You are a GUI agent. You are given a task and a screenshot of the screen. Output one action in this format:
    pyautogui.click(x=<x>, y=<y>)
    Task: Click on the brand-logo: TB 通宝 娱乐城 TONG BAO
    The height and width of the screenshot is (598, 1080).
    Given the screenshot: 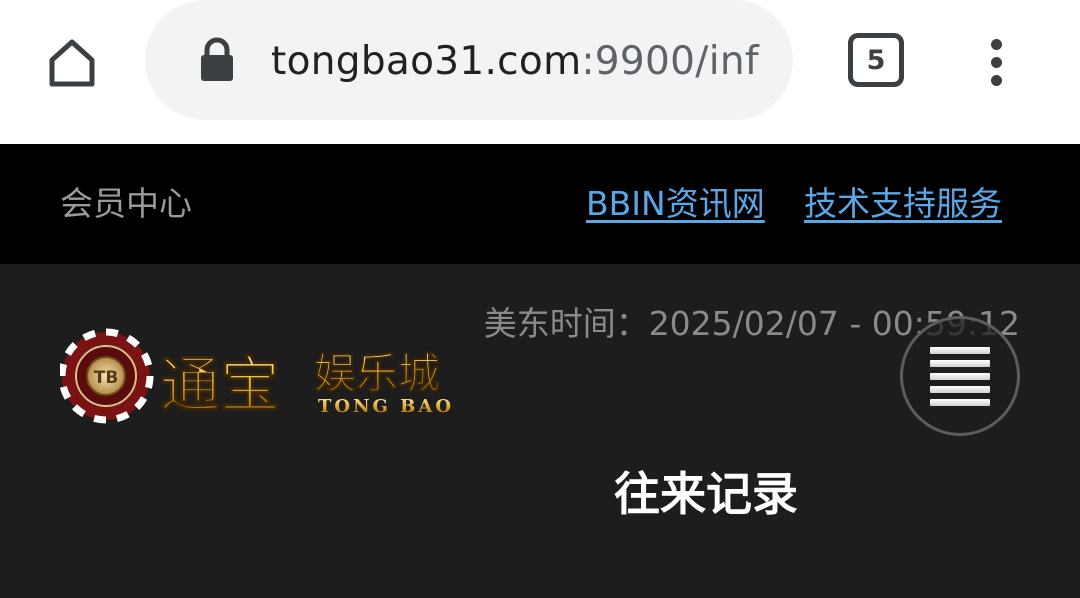 What is the action you would take?
    pyautogui.click(x=275, y=376)
    